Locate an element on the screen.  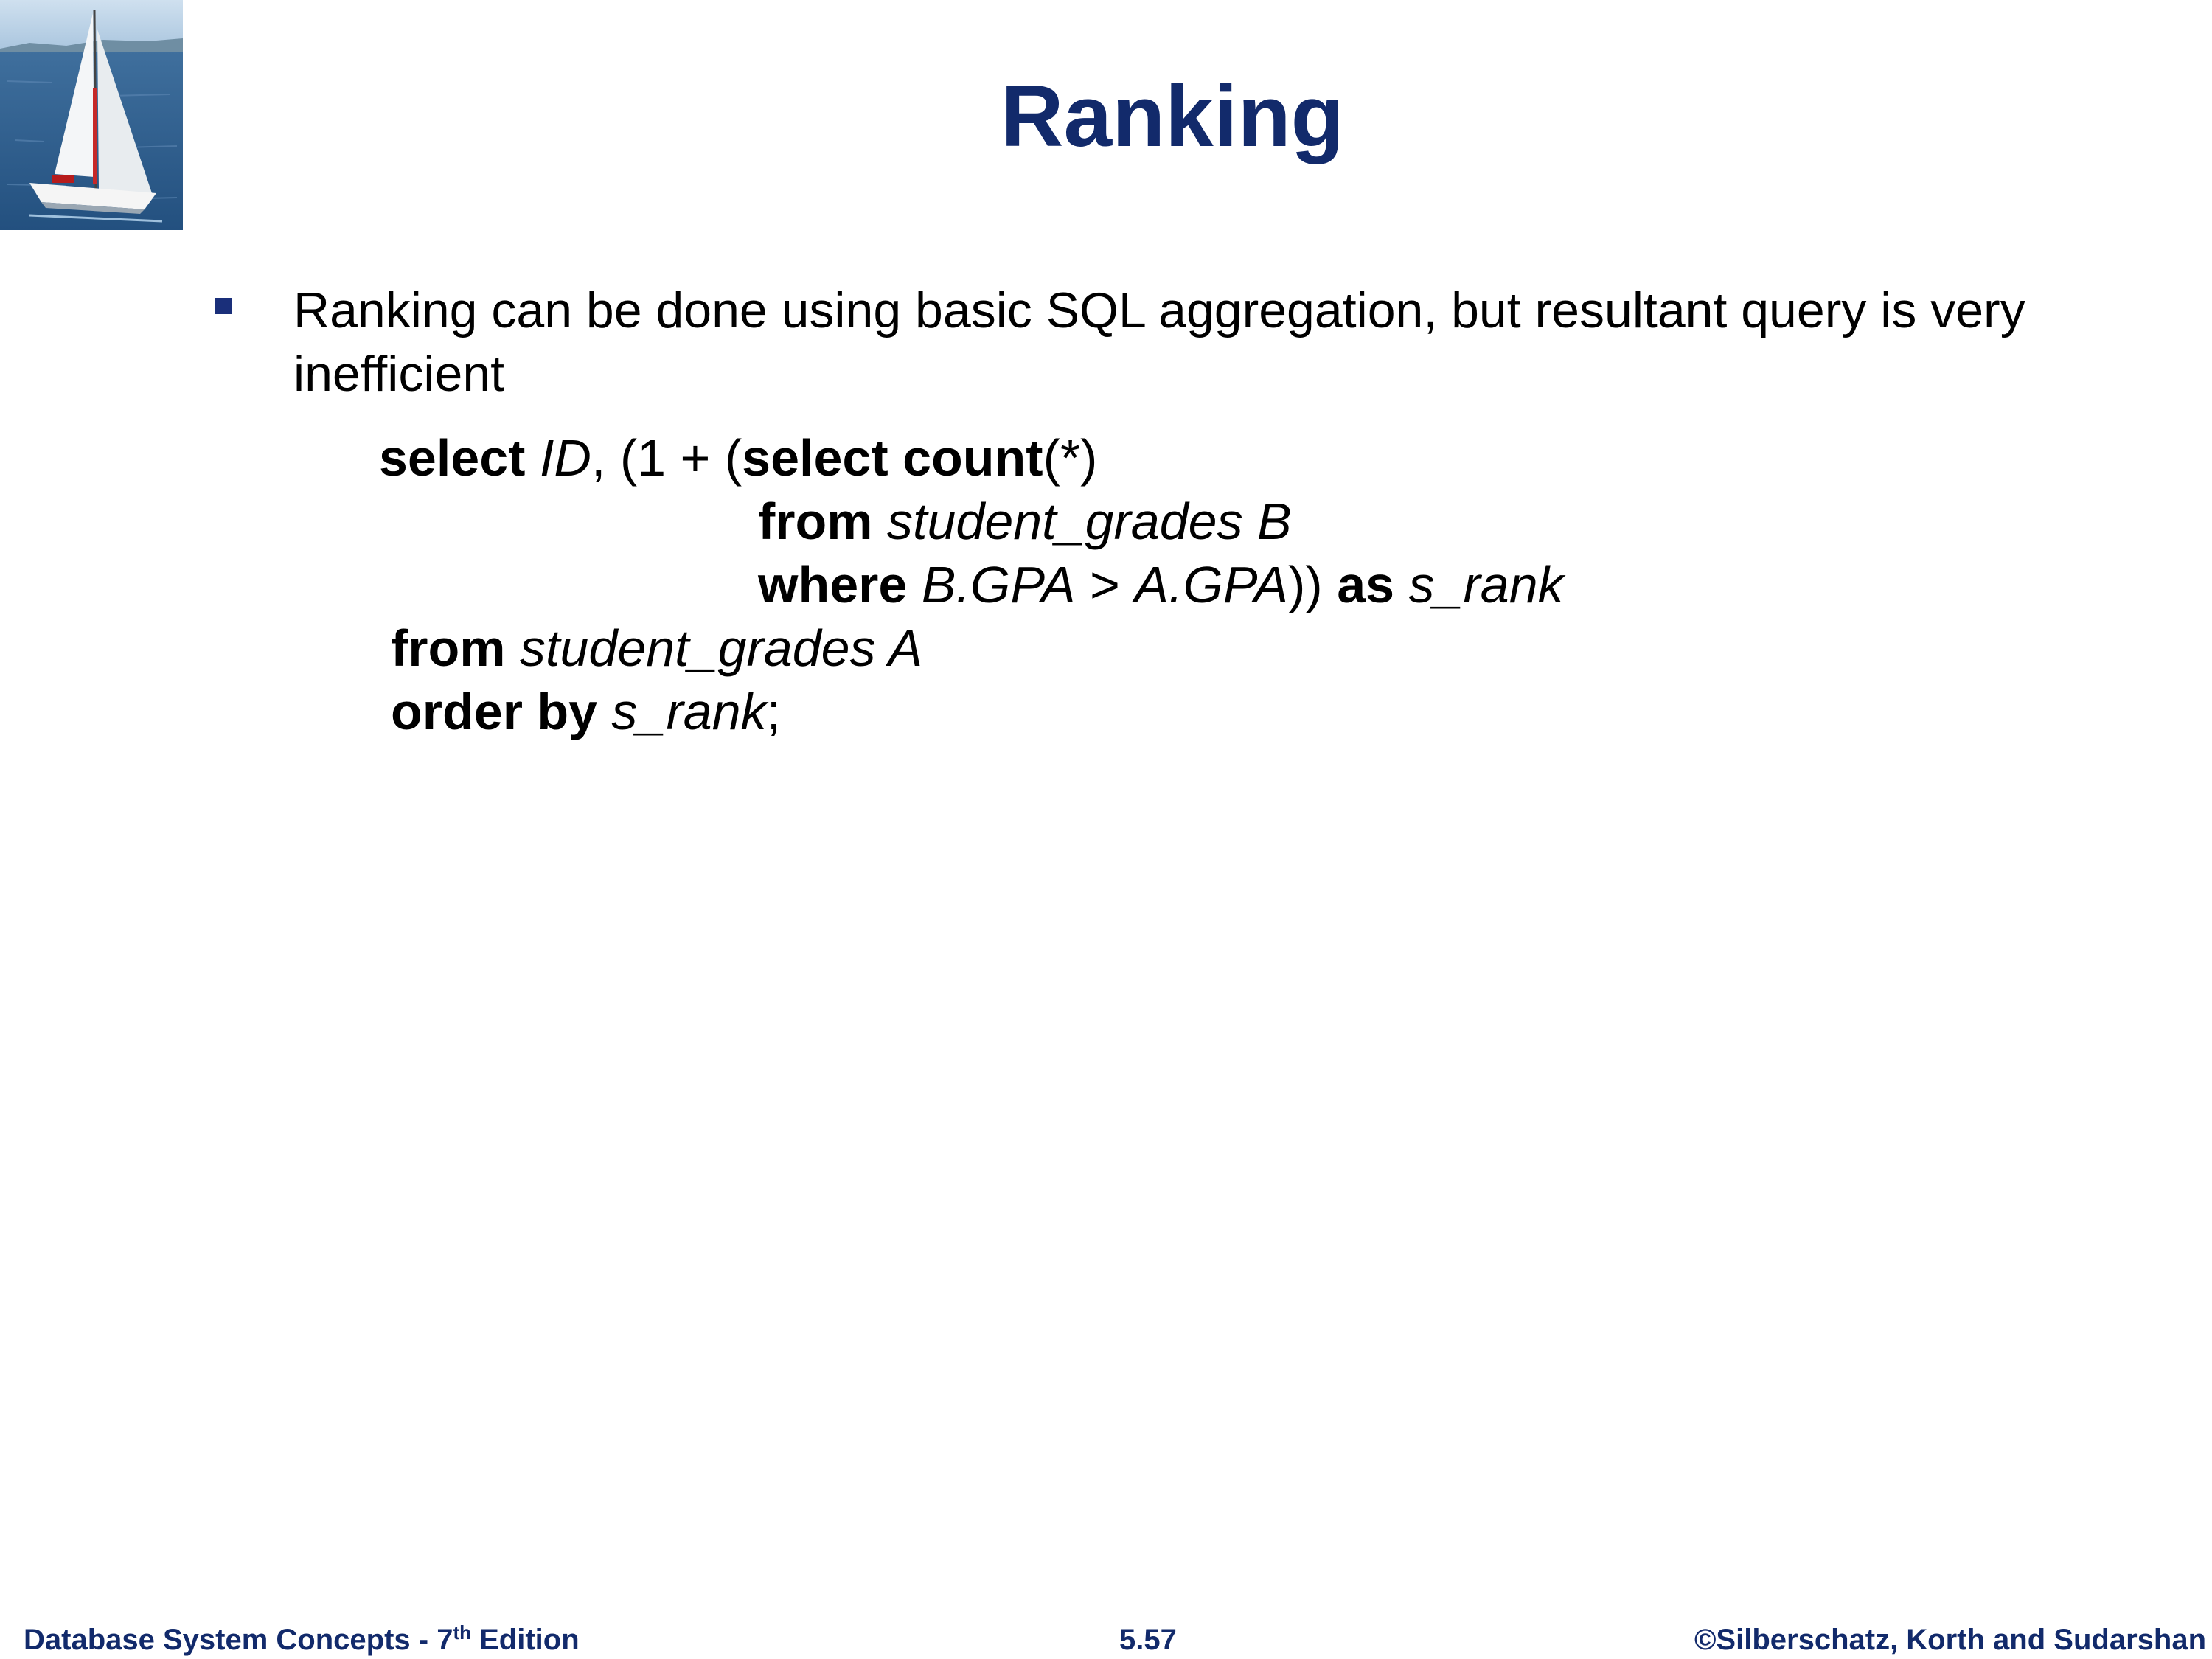
code-keyword: where is located at coordinates (833, 584).